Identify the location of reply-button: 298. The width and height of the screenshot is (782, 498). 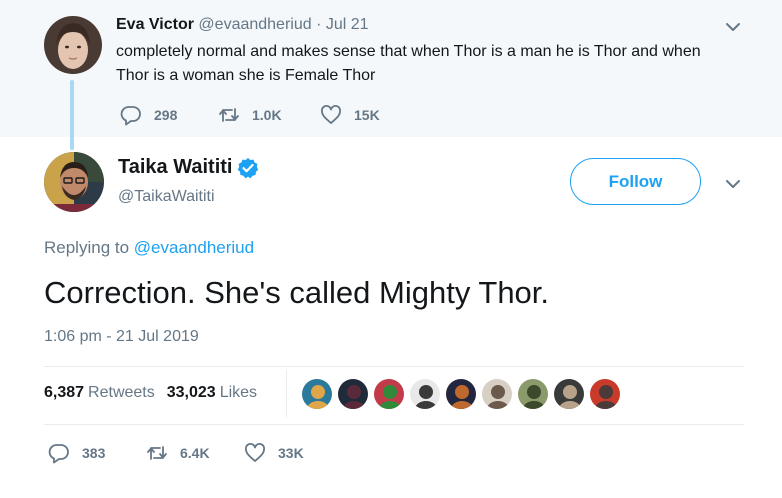
(148, 115).